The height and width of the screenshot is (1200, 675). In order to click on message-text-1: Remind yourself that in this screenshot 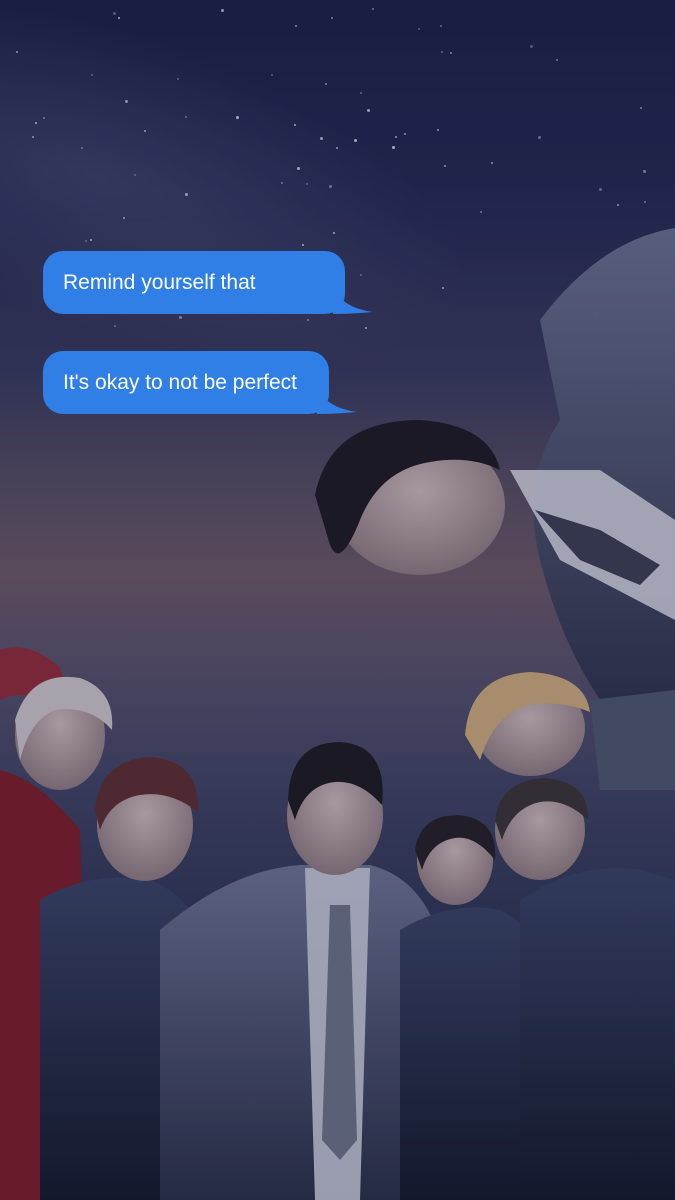, I will do `click(159, 282)`.